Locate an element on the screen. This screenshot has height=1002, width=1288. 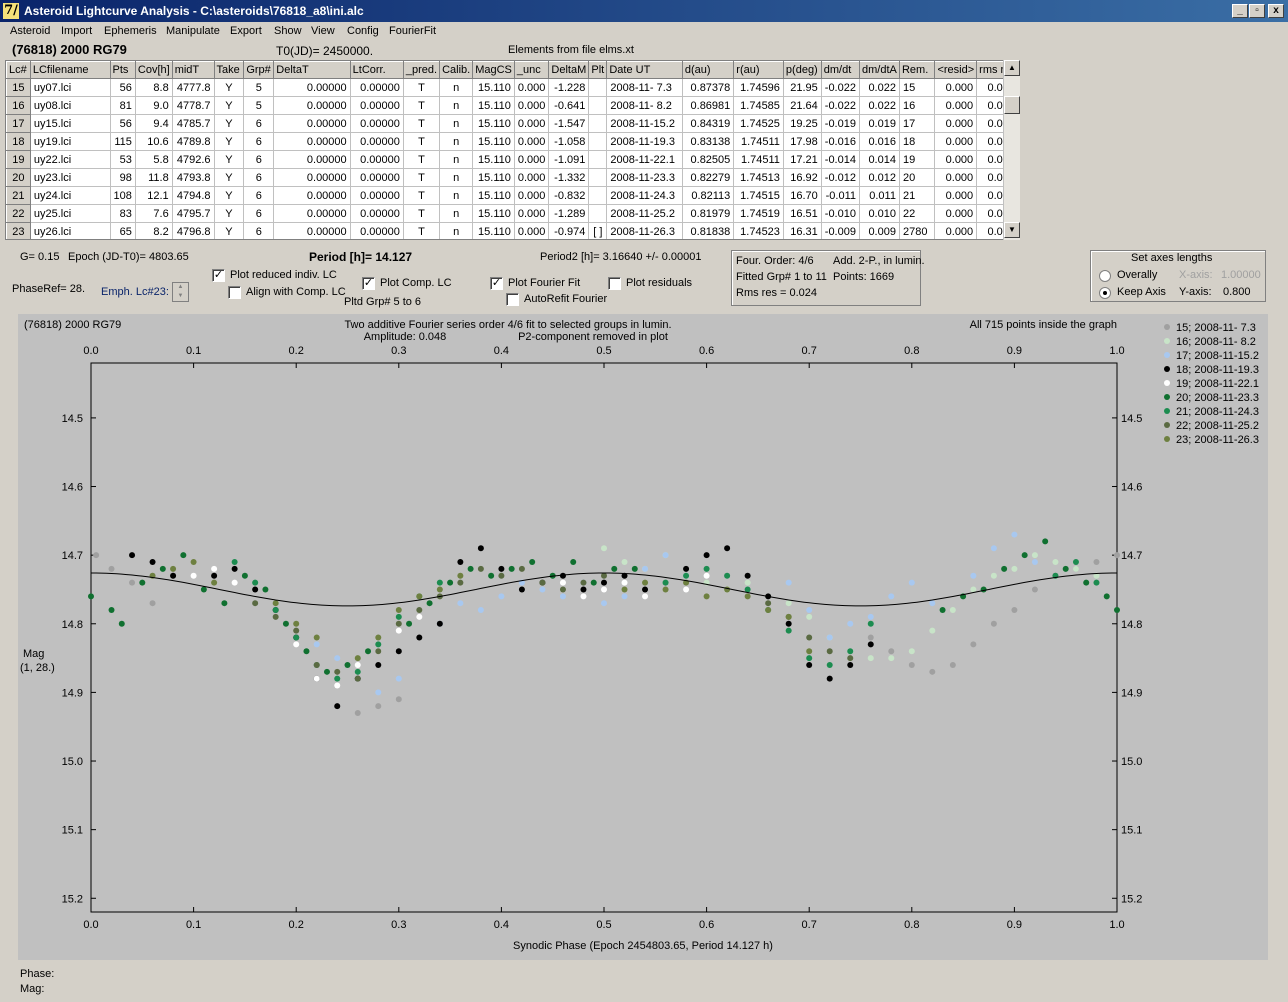
table-cell: -1.547 is located at coordinates (569, 123).